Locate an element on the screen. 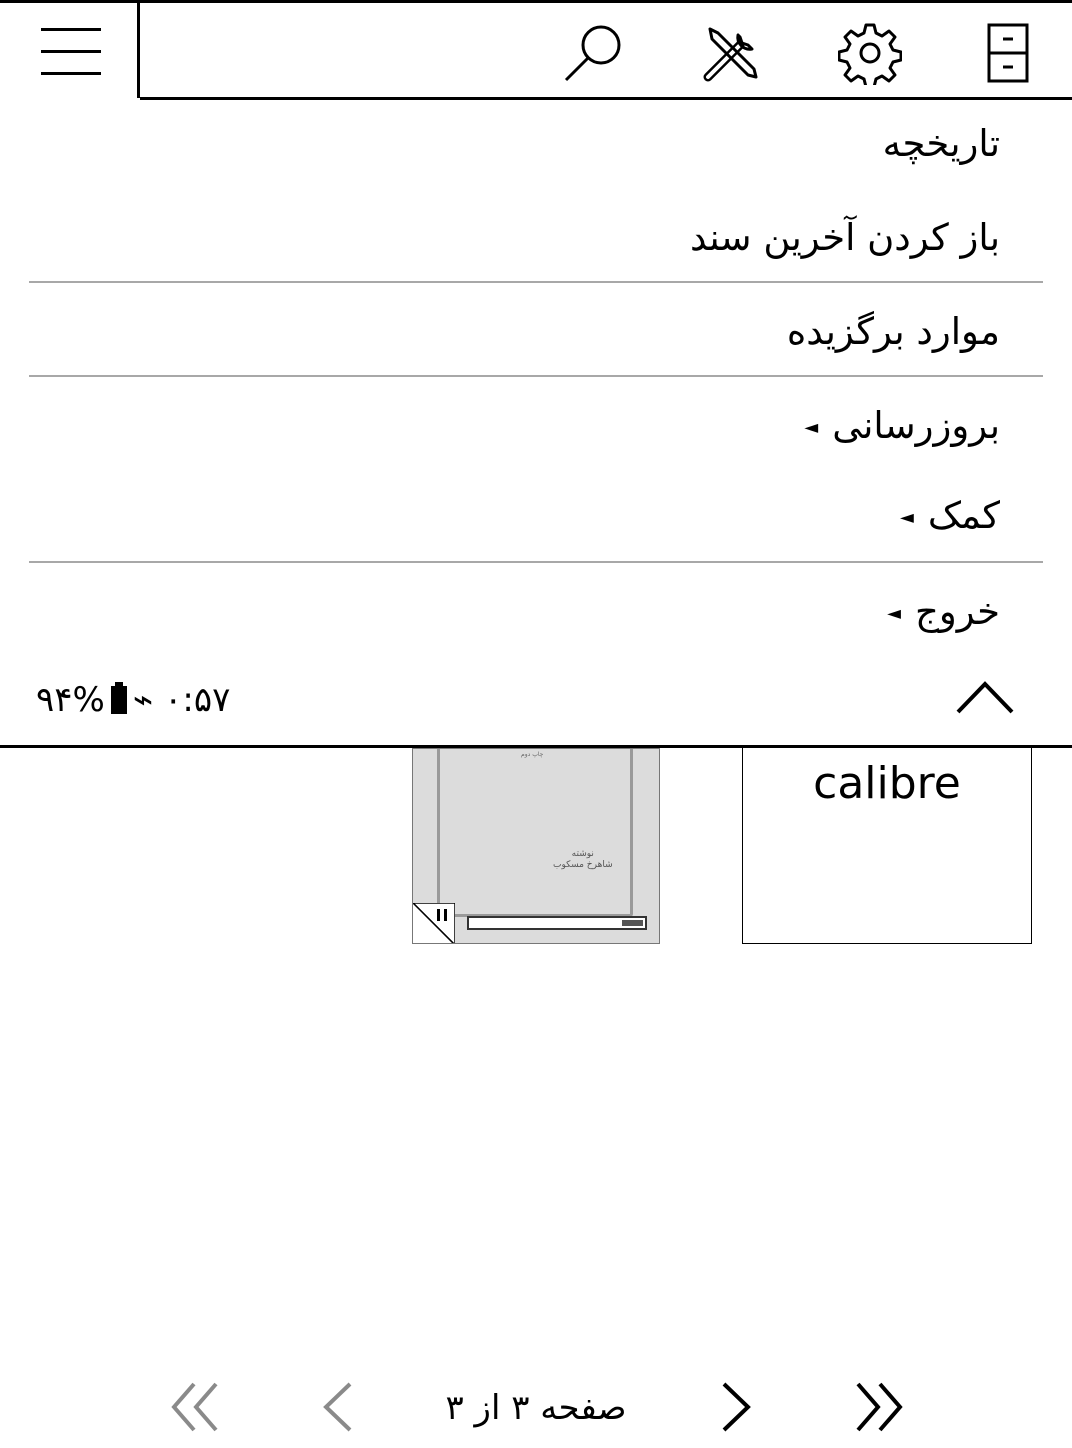 The image size is (1072, 1448). page-indicator: صفحه ۳ از ۳ is located at coordinates (536, 1408).